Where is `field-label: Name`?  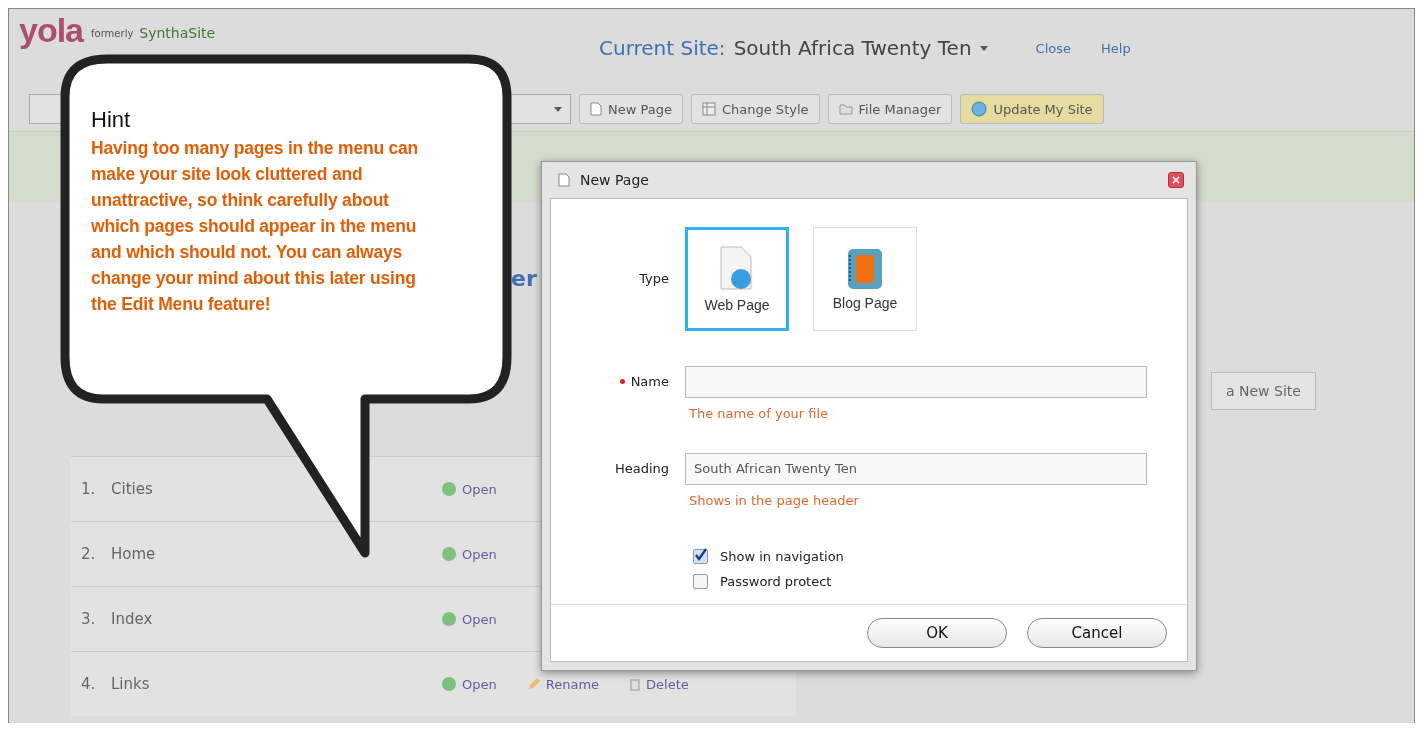 field-label: Name is located at coordinates (649, 382).